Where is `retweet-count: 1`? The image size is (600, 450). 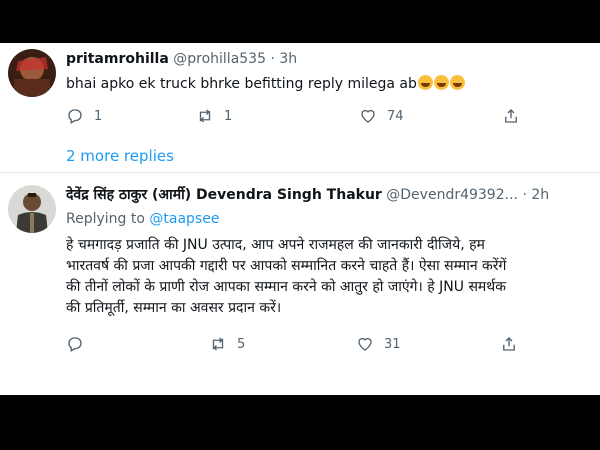
retweet-count: 1 is located at coordinates (228, 116).